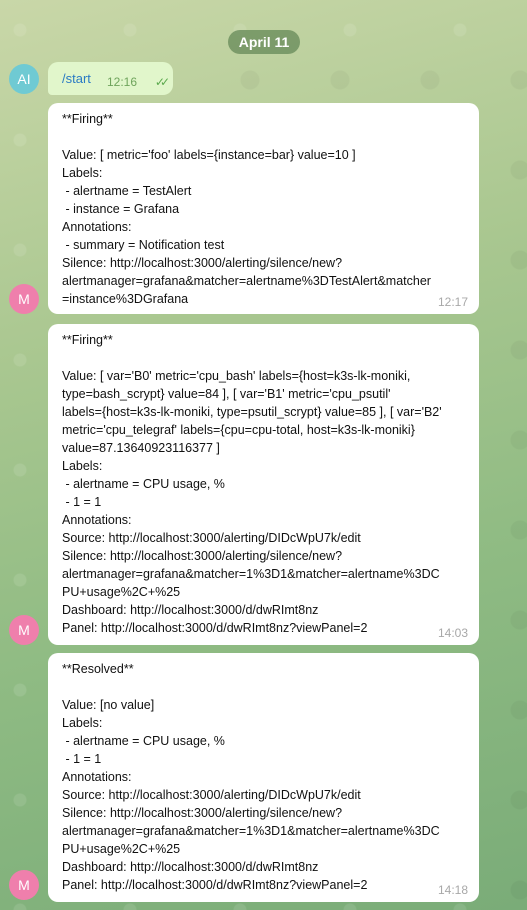  I want to click on message-bubble-outgoing: /start 12:16 ✓✓, so click(110, 78).